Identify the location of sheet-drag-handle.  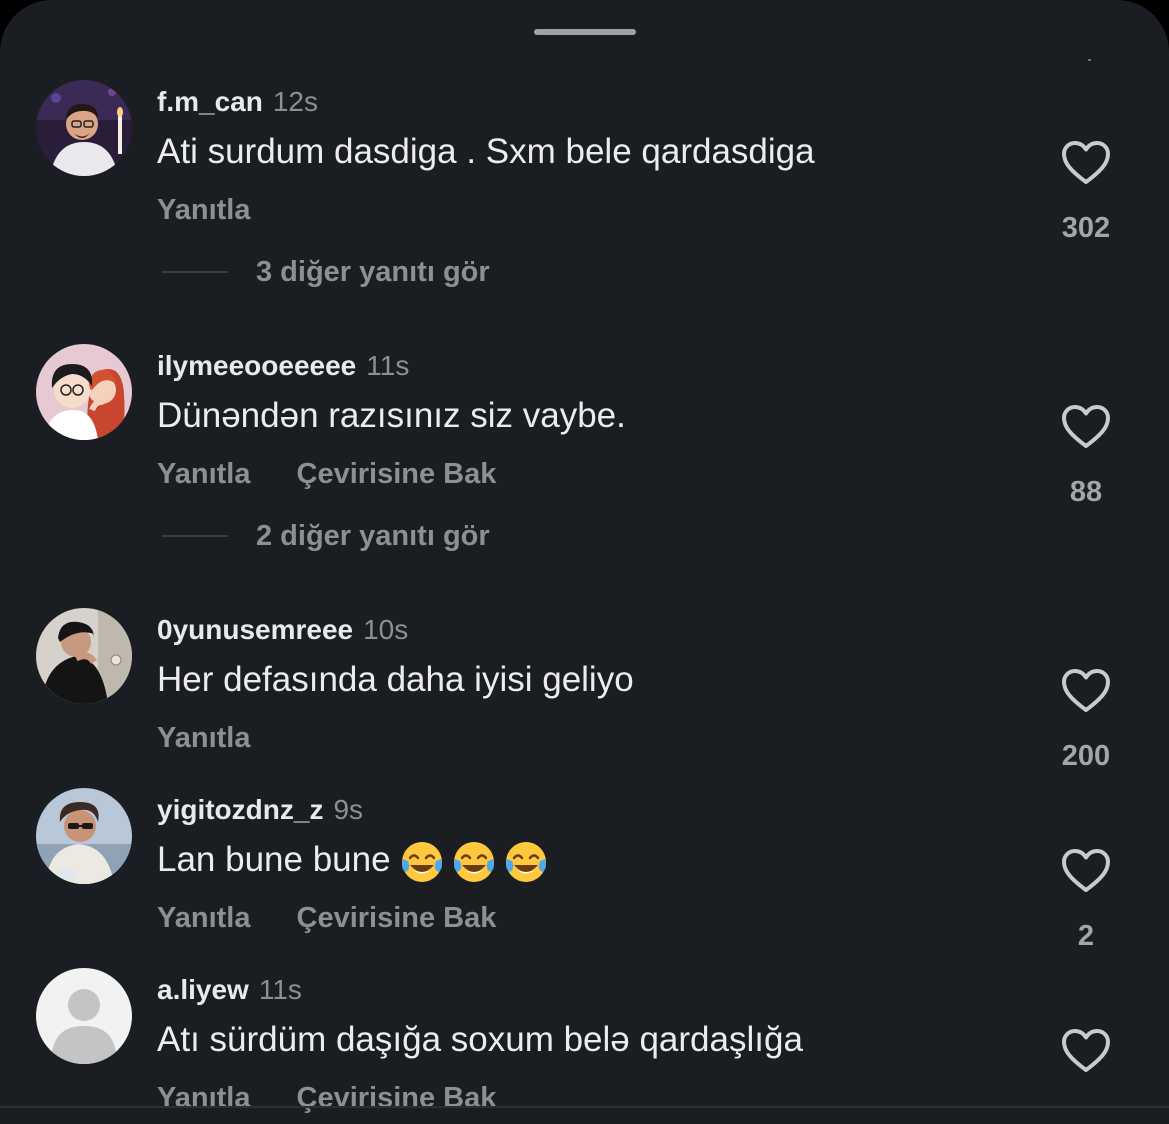
(585, 32).